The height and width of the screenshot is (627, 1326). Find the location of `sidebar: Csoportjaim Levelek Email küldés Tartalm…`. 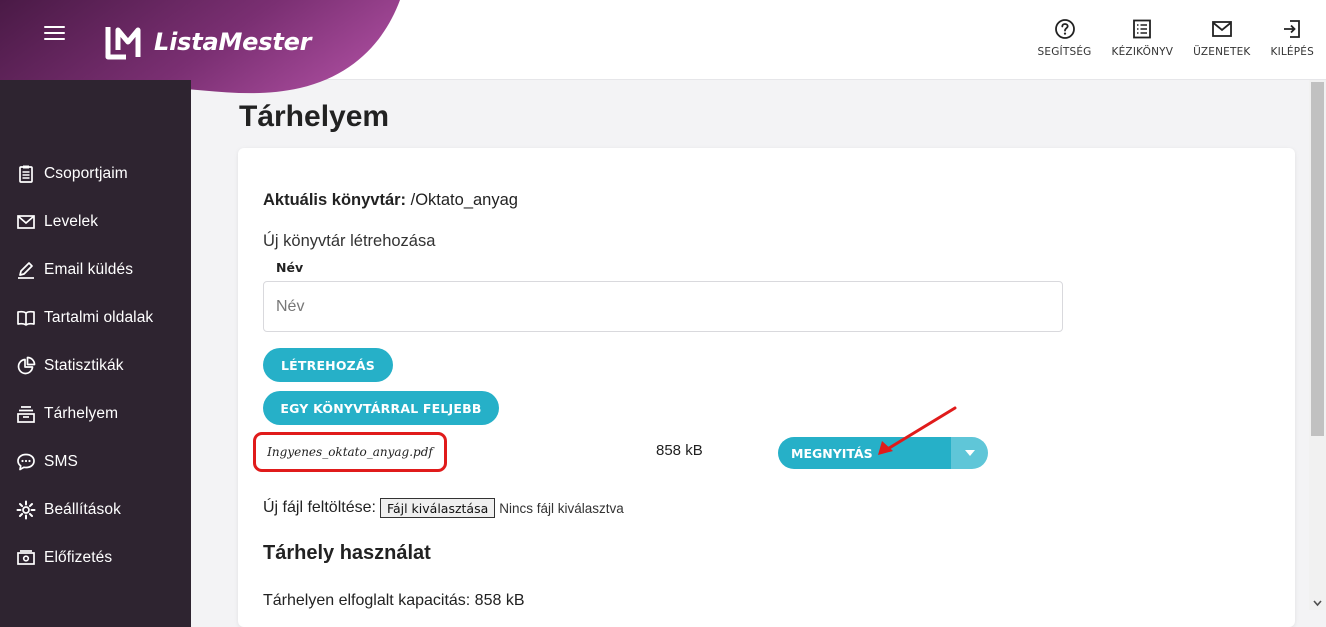

sidebar: Csoportjaim Levelek Email küldés Tartalm… is located at coordinates (95, 353).